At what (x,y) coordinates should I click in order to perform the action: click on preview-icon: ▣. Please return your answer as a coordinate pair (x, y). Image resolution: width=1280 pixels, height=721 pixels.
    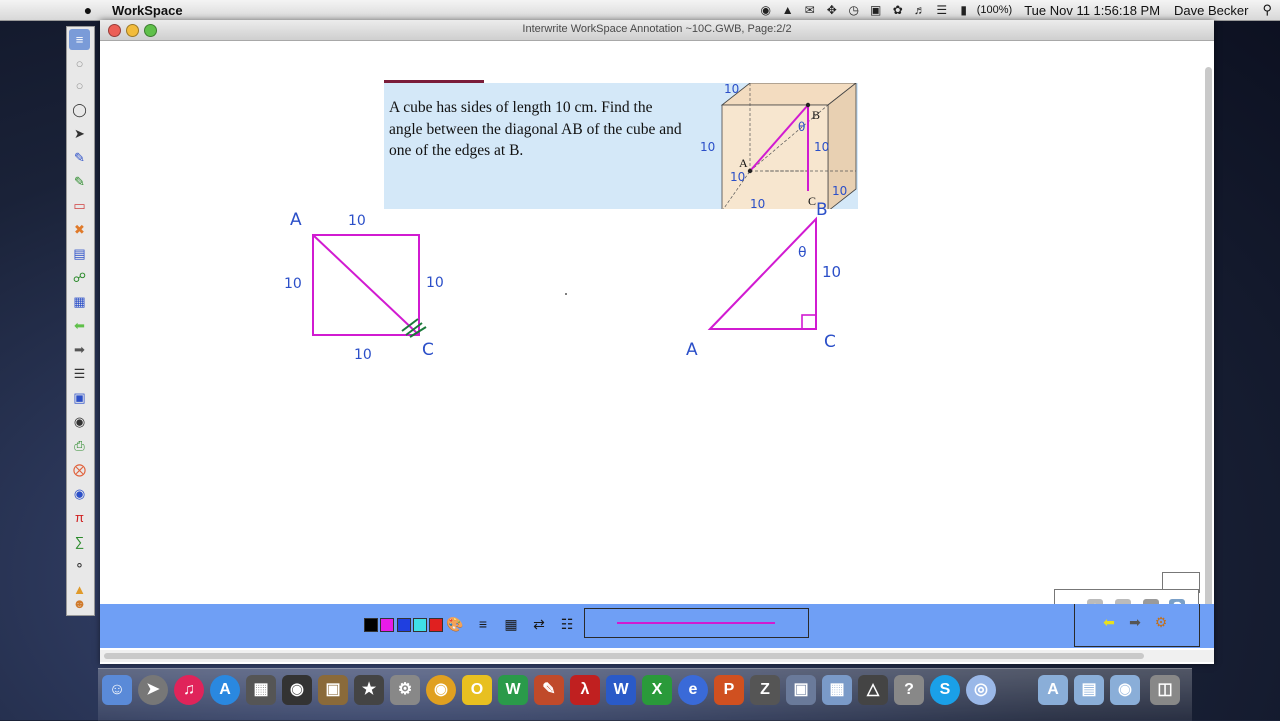
    Looking at the image, I should click on (333, 690).